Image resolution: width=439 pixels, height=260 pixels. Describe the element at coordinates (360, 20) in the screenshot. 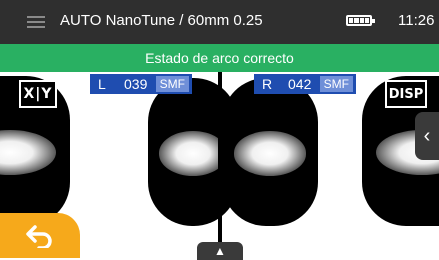

I see `battery-icon` at that location.